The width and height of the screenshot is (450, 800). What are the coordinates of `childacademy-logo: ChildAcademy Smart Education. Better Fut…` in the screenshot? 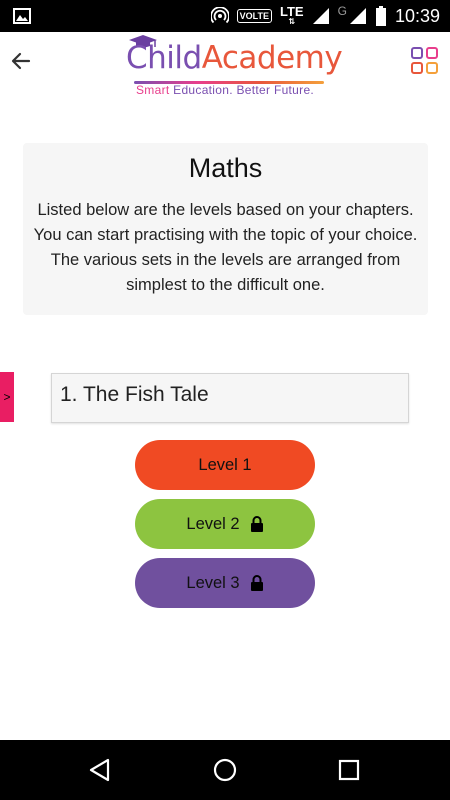 It's located at (234, 65).